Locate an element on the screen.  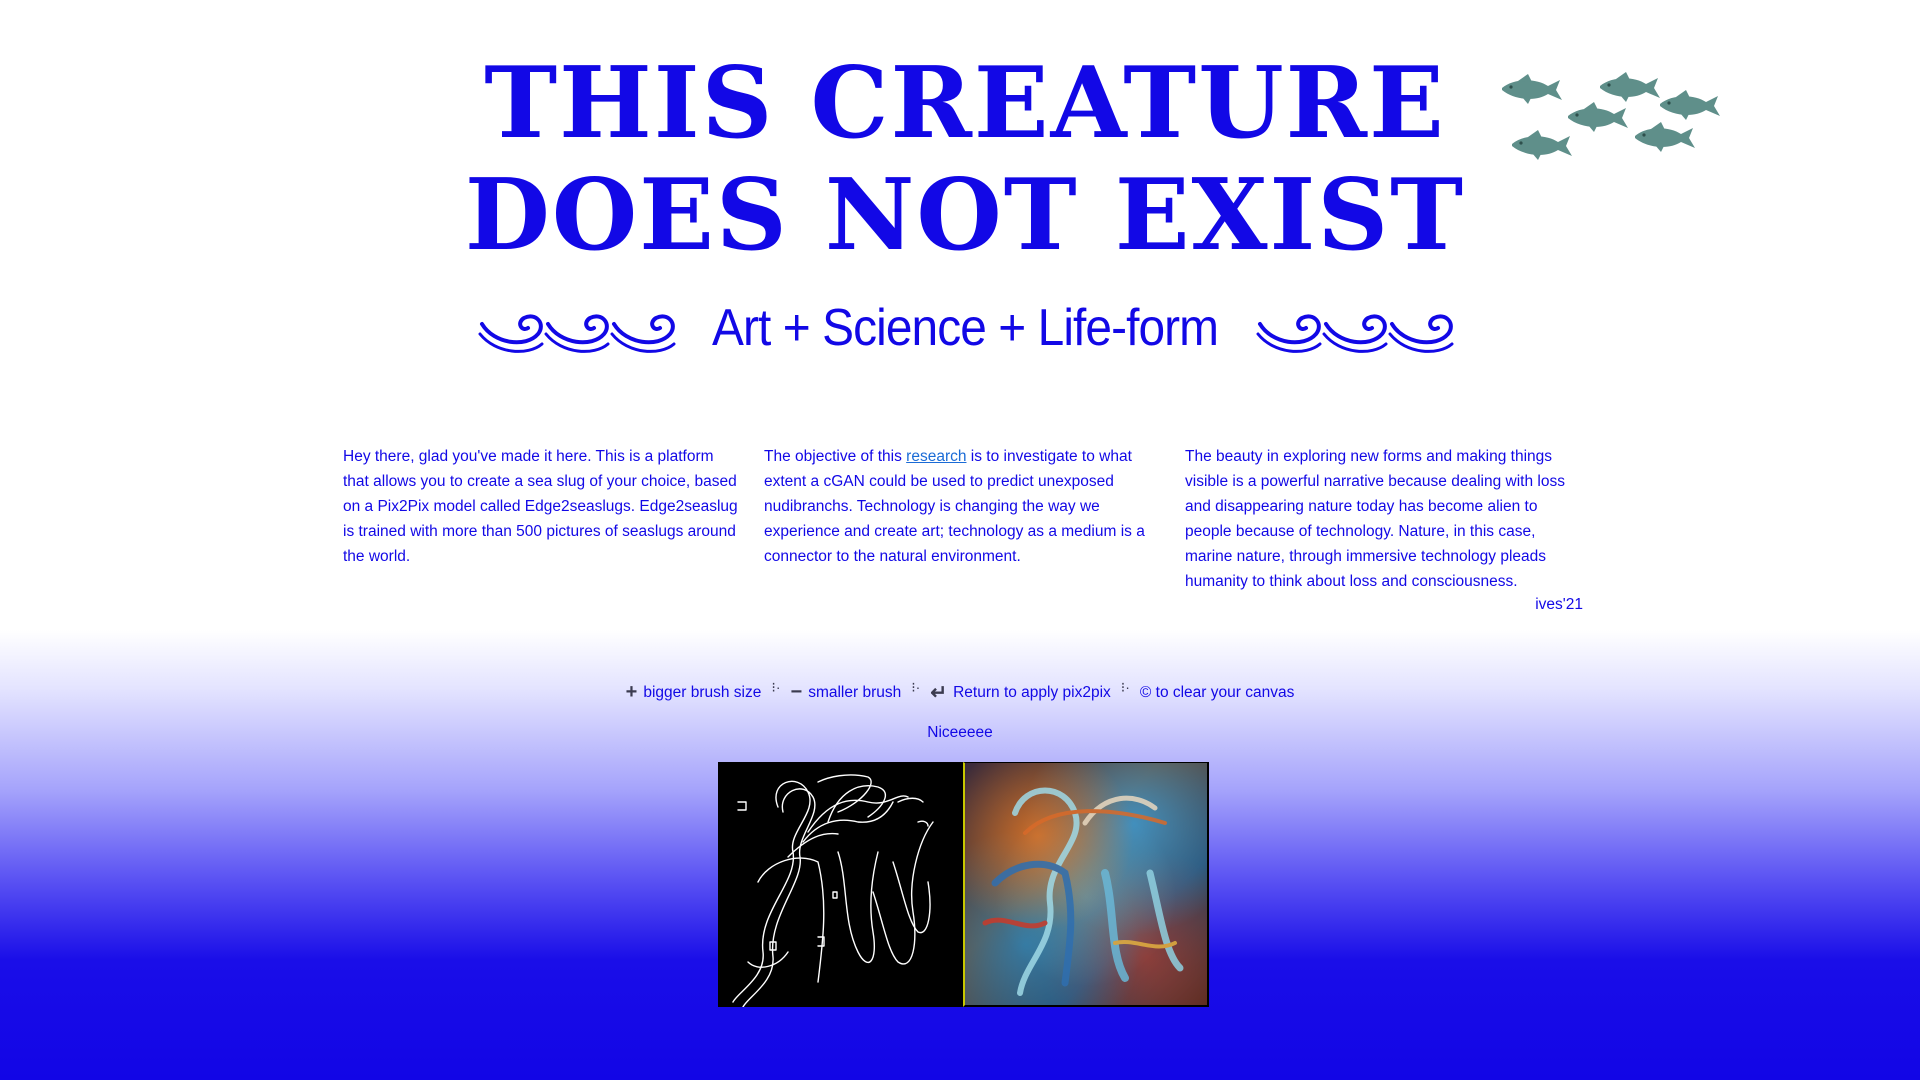
fish-school-icon is located at coordinates (1611, 116).